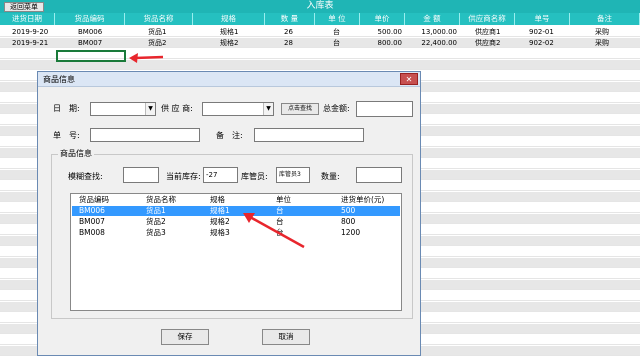 Image resolution: width=640 pixels, height=359 pixels. What do you see at coordinates (85, 176) in the screenshot?
I see `fuzzy-search-label: 模糊查找:` at bounding box center [85, 176].